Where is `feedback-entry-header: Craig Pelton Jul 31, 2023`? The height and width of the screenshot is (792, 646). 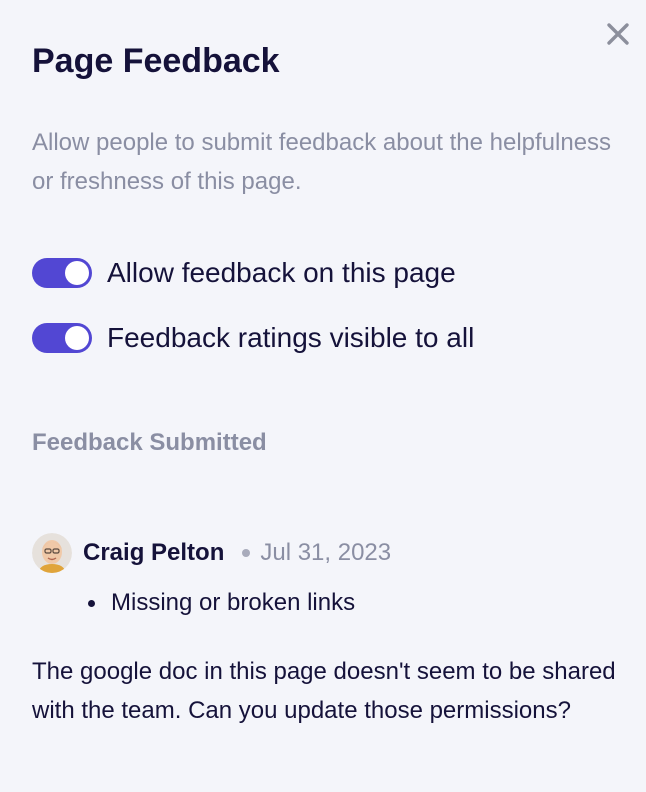
feedback-entry-header: Craig Pelton Jul 31, 2023 is located at coordinates (211, 553).